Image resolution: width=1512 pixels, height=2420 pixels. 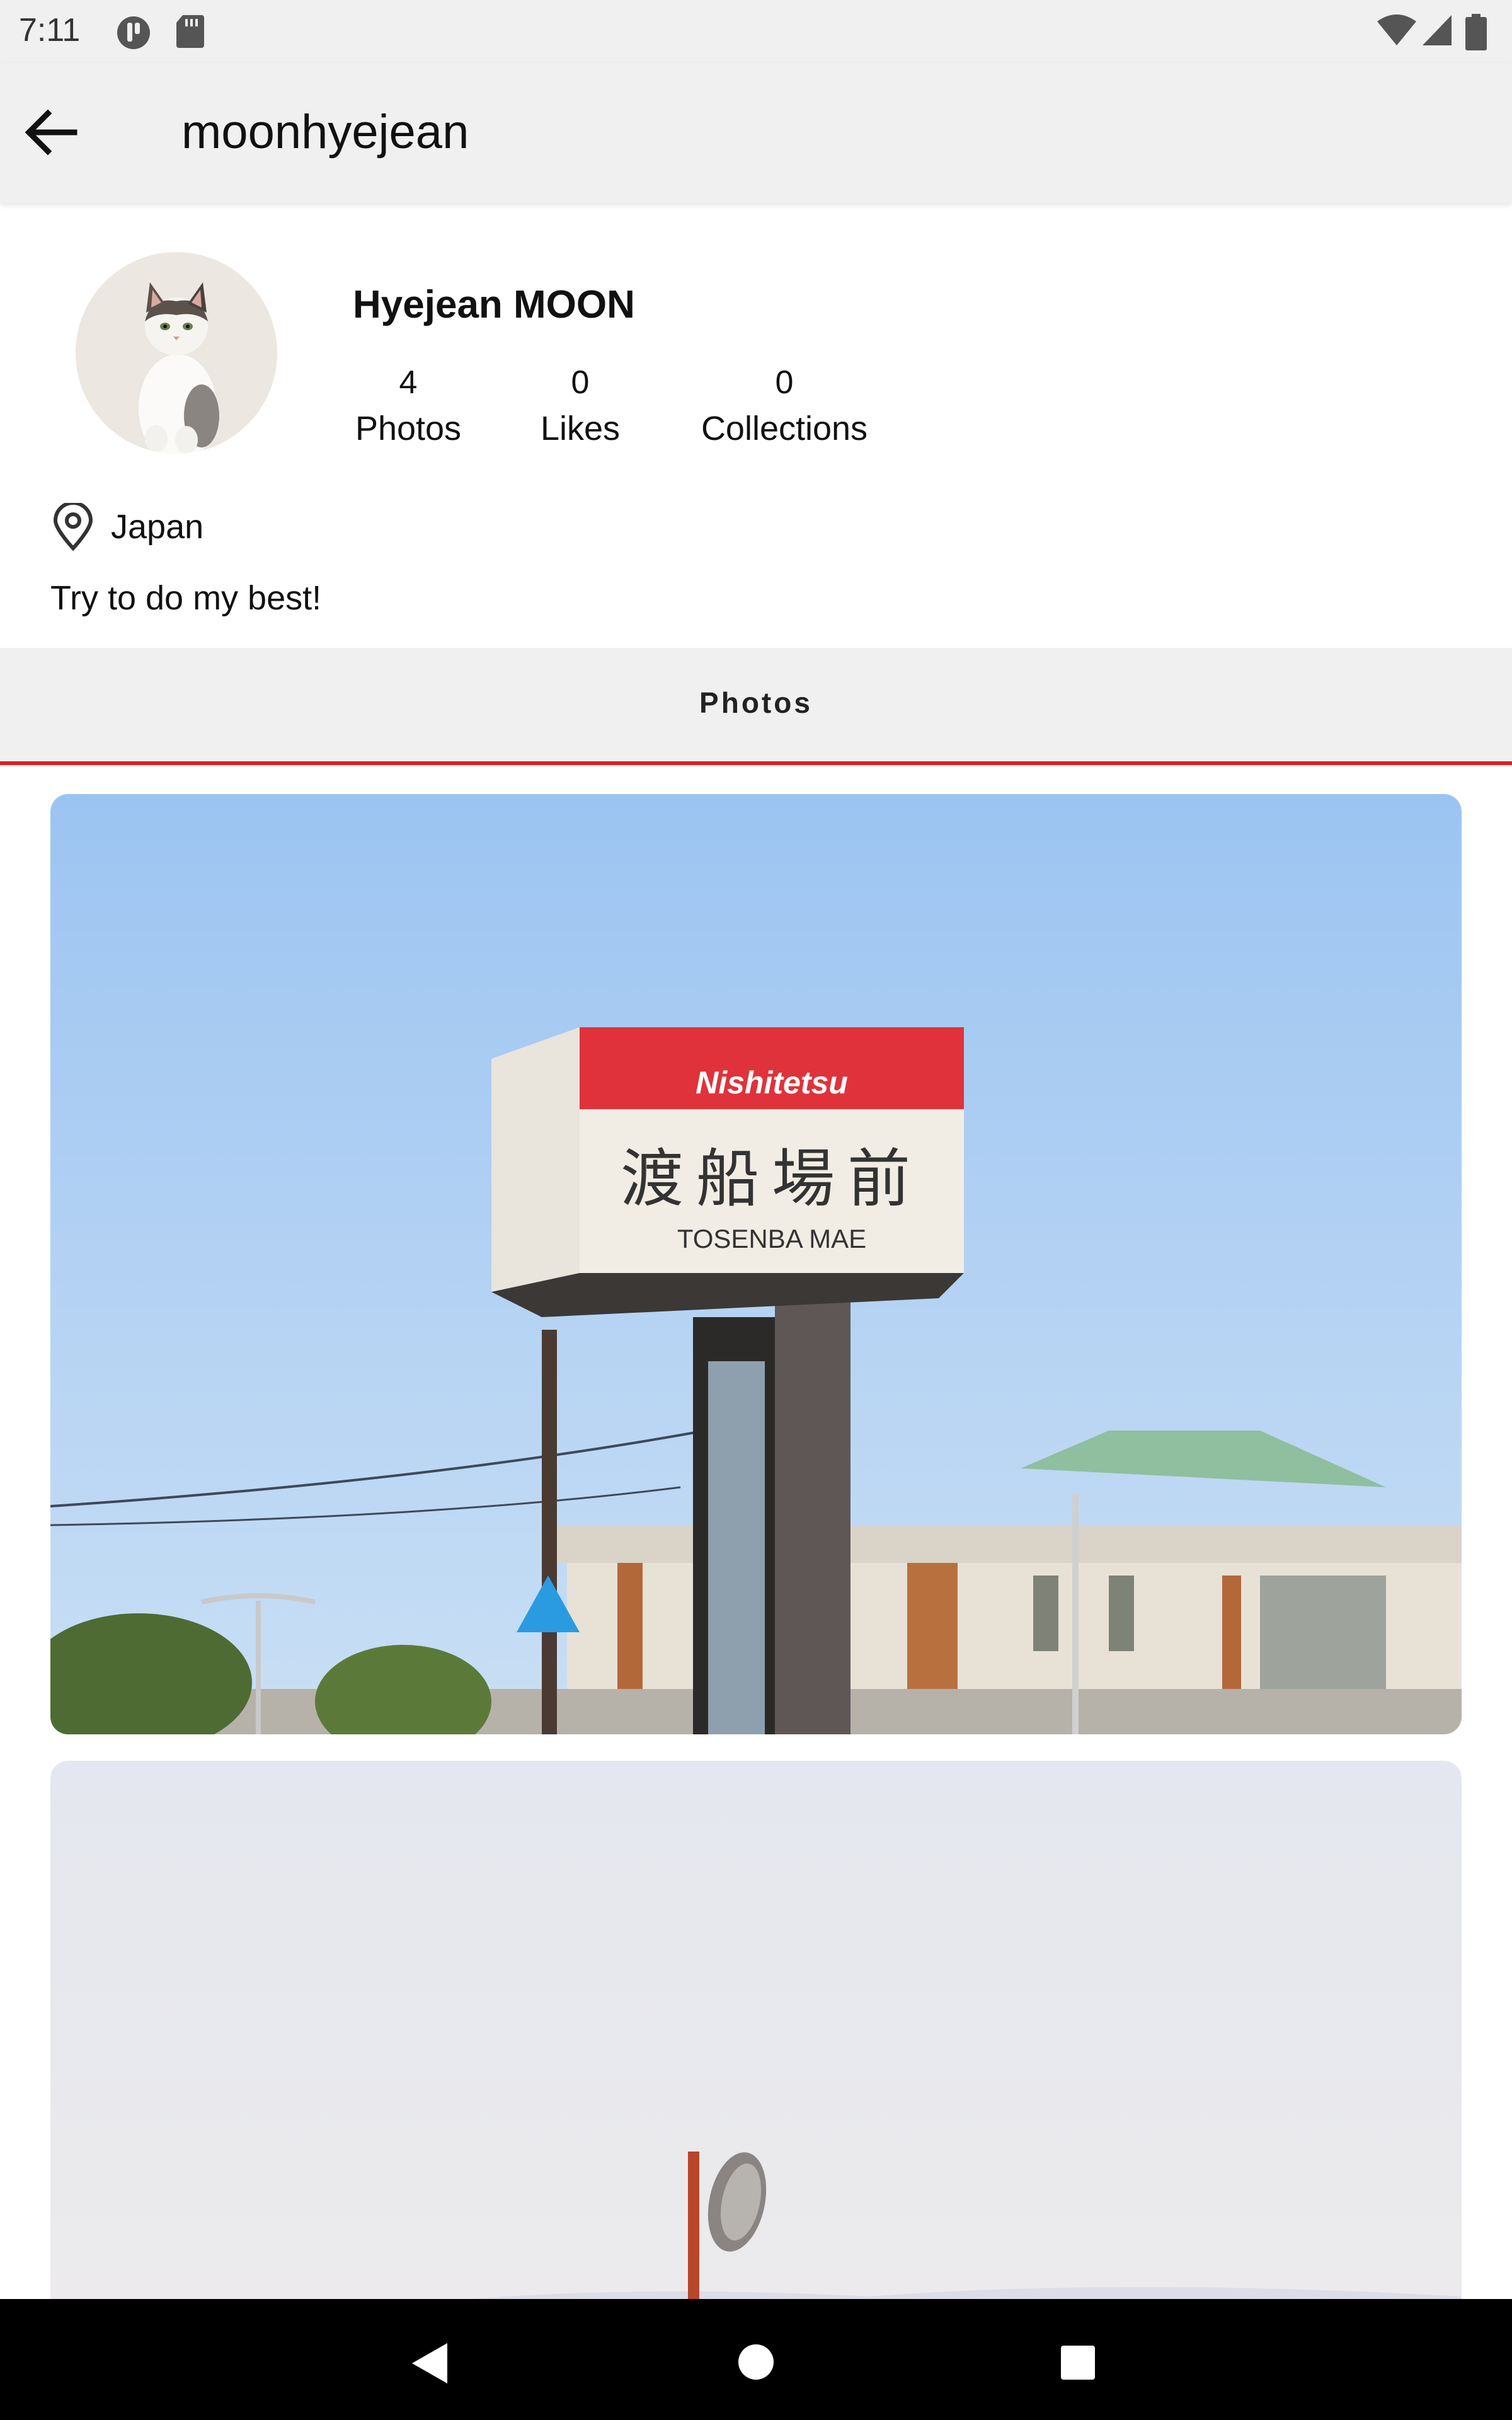 What do you see at coordinates (133, 32) in the screenshot?
I see `notification-icon` at bounding box center [133, 32].